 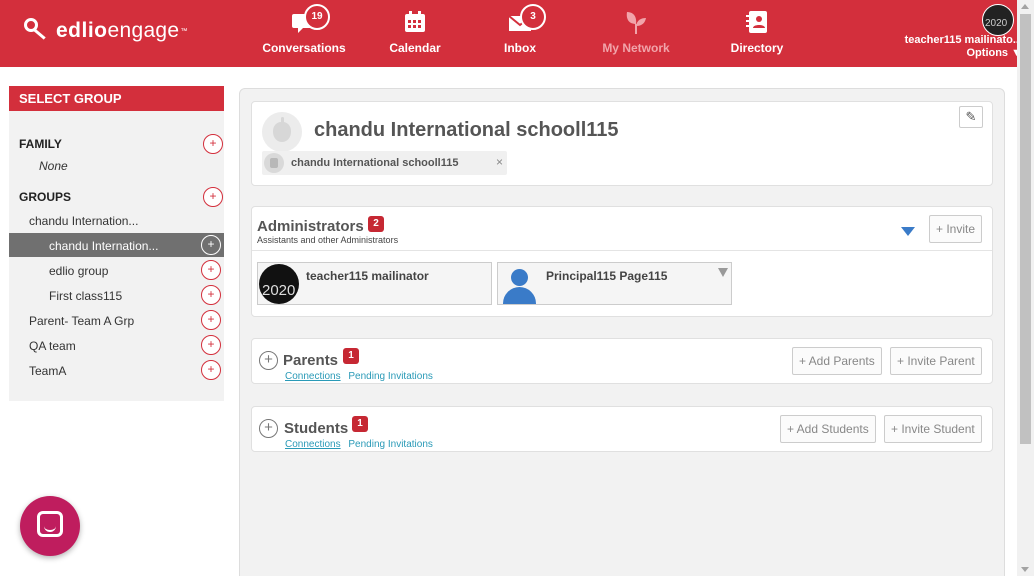 I want to click on parents-pending-link: Pending Invitations, so click(x=390, y=376).